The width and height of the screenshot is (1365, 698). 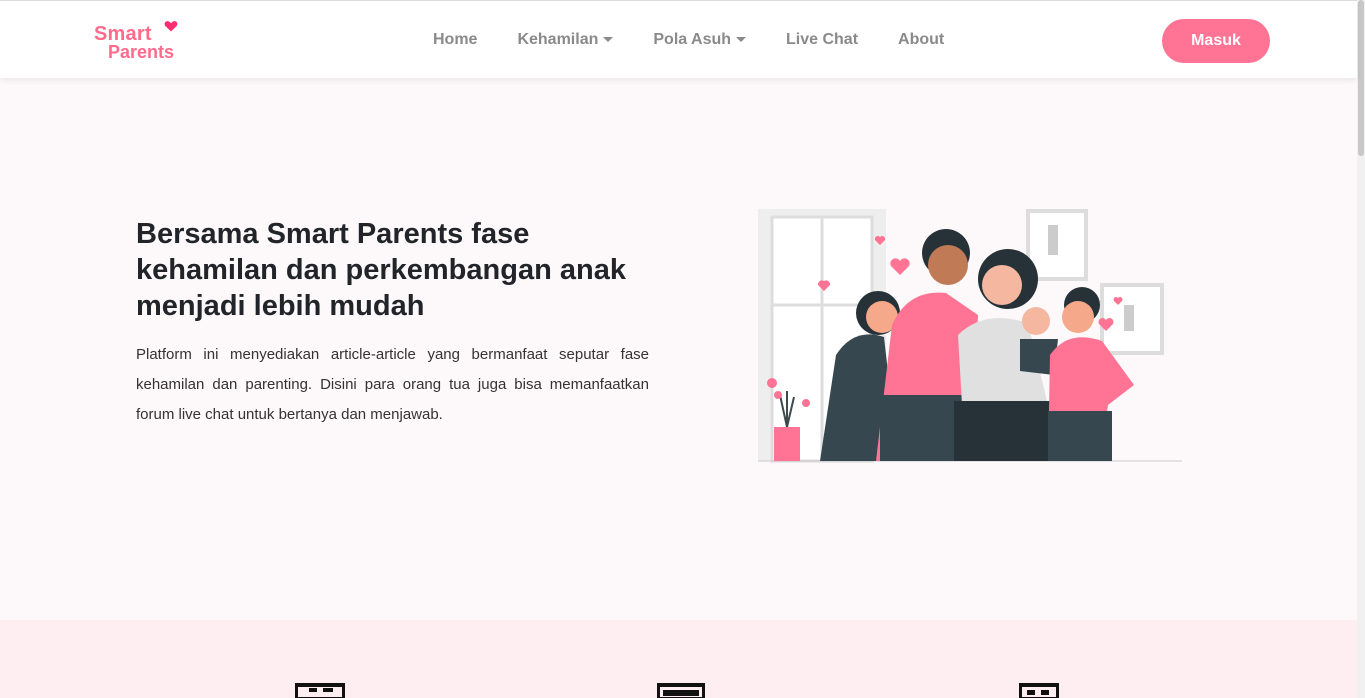 What do you see at coordinates (171, 26) in the screenshot?
I see `heart-icon` at bounding box center [171, 26].